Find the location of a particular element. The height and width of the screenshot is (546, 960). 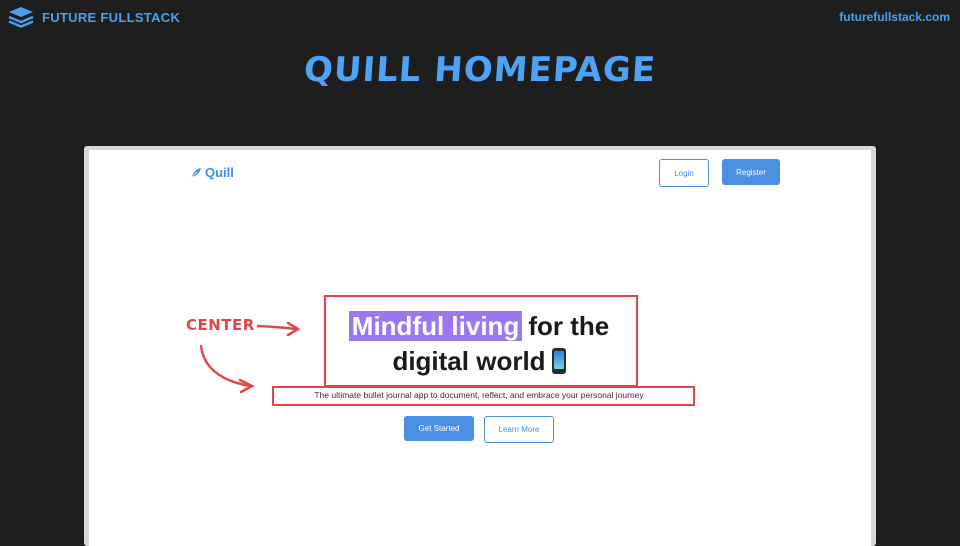

arrow-curve-icon is located at coordinates (227, 369).